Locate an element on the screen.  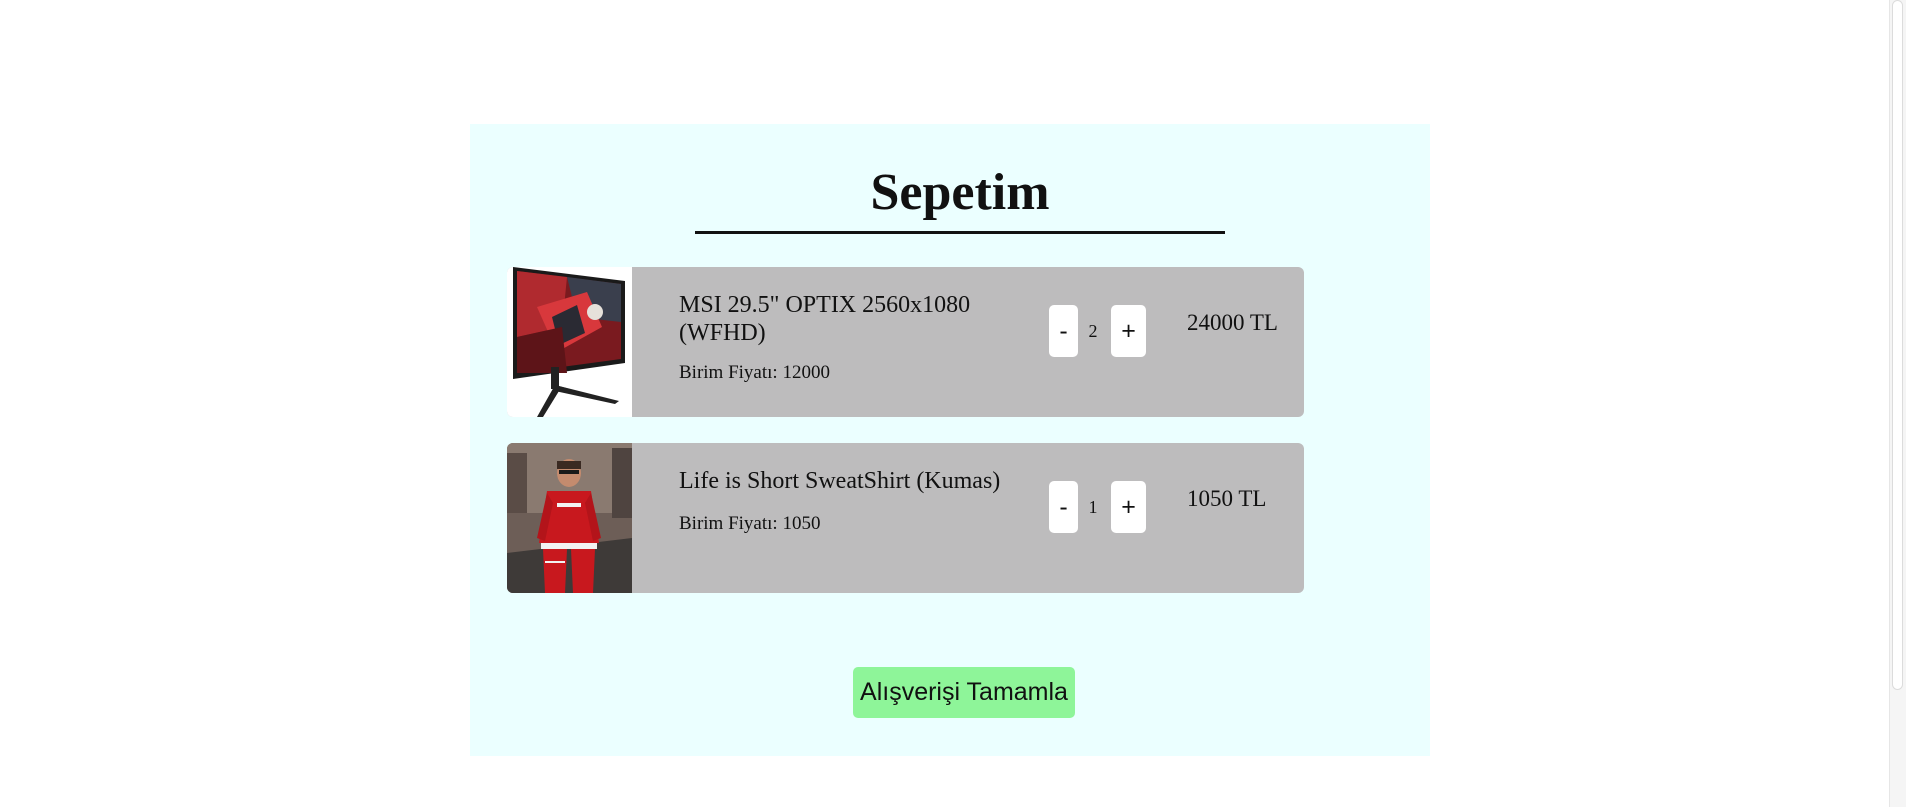
quantity-value: 2 is located at coordinates (1093, 331).